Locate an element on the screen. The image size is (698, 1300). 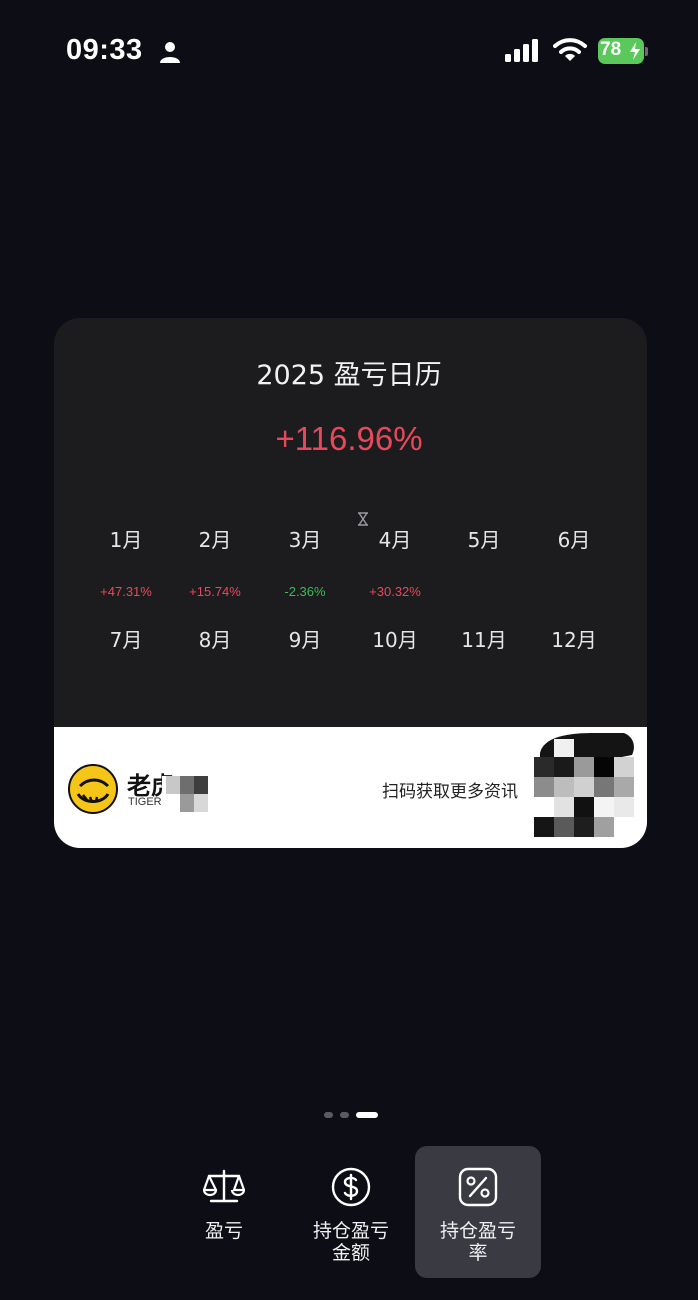
percent-square-icon is located at coordinates (478, 1187).